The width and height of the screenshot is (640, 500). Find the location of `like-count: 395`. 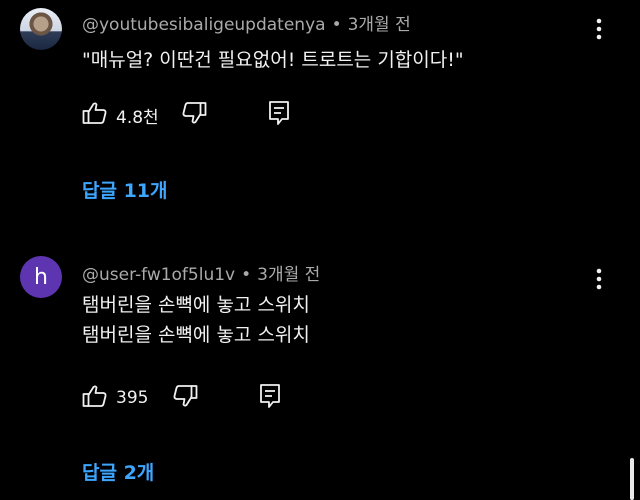

like-count: 395 is located at coordinates (132, 398).